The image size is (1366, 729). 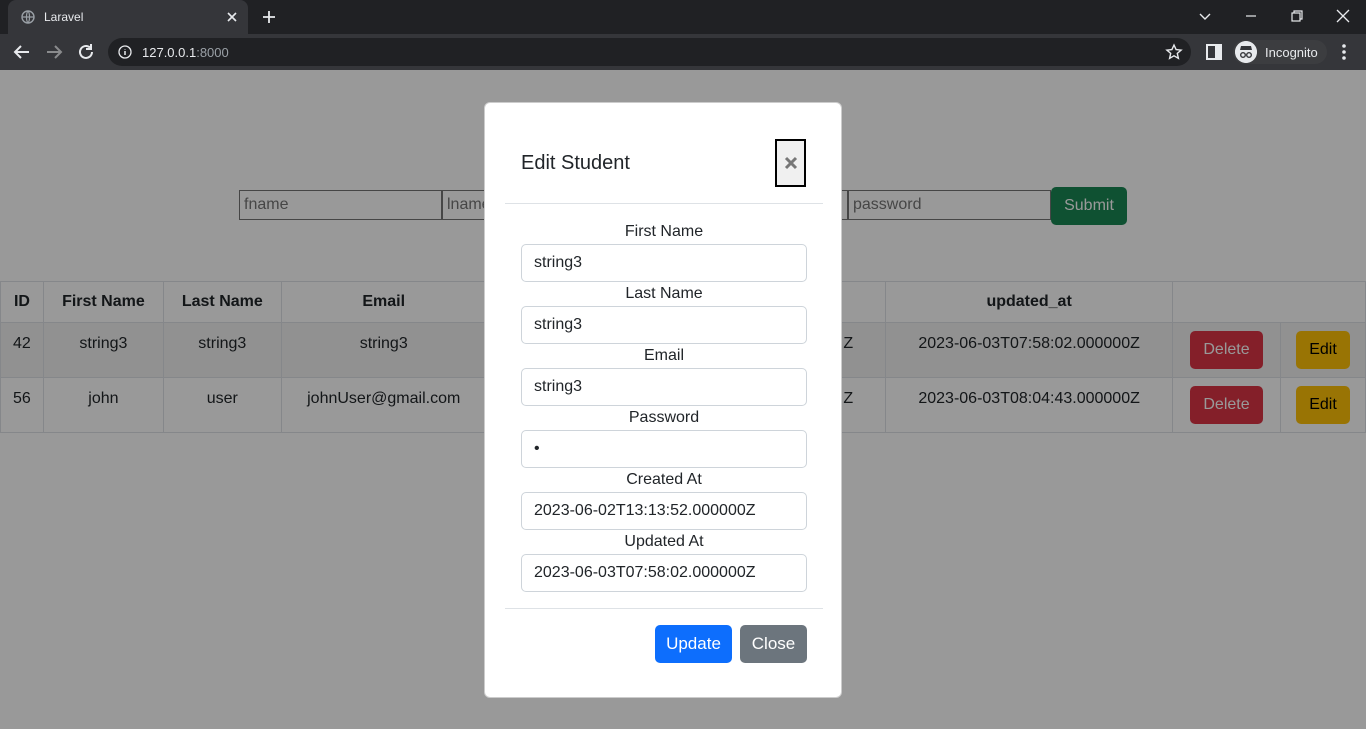 What do you see at coordinates (773, 644) in the screenshot?
I see `close-button: Close` at bounding box center [773, 644].